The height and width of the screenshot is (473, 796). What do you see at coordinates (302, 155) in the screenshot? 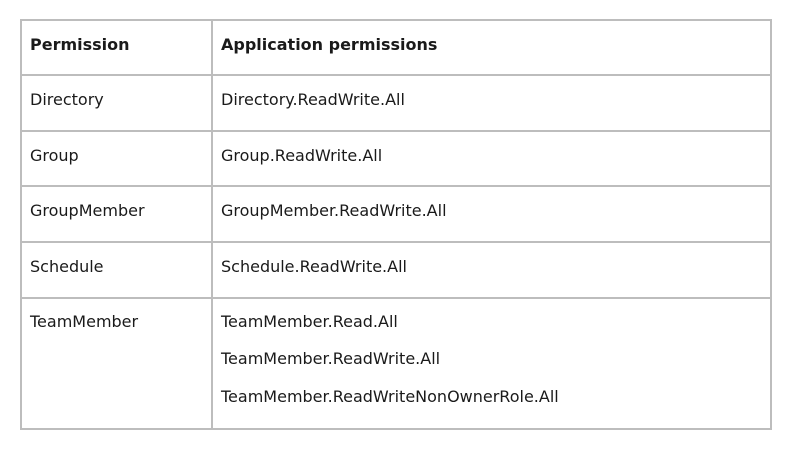
I see `application-permission: Group.ReadWrite.All` at bounding box center [302, 155].